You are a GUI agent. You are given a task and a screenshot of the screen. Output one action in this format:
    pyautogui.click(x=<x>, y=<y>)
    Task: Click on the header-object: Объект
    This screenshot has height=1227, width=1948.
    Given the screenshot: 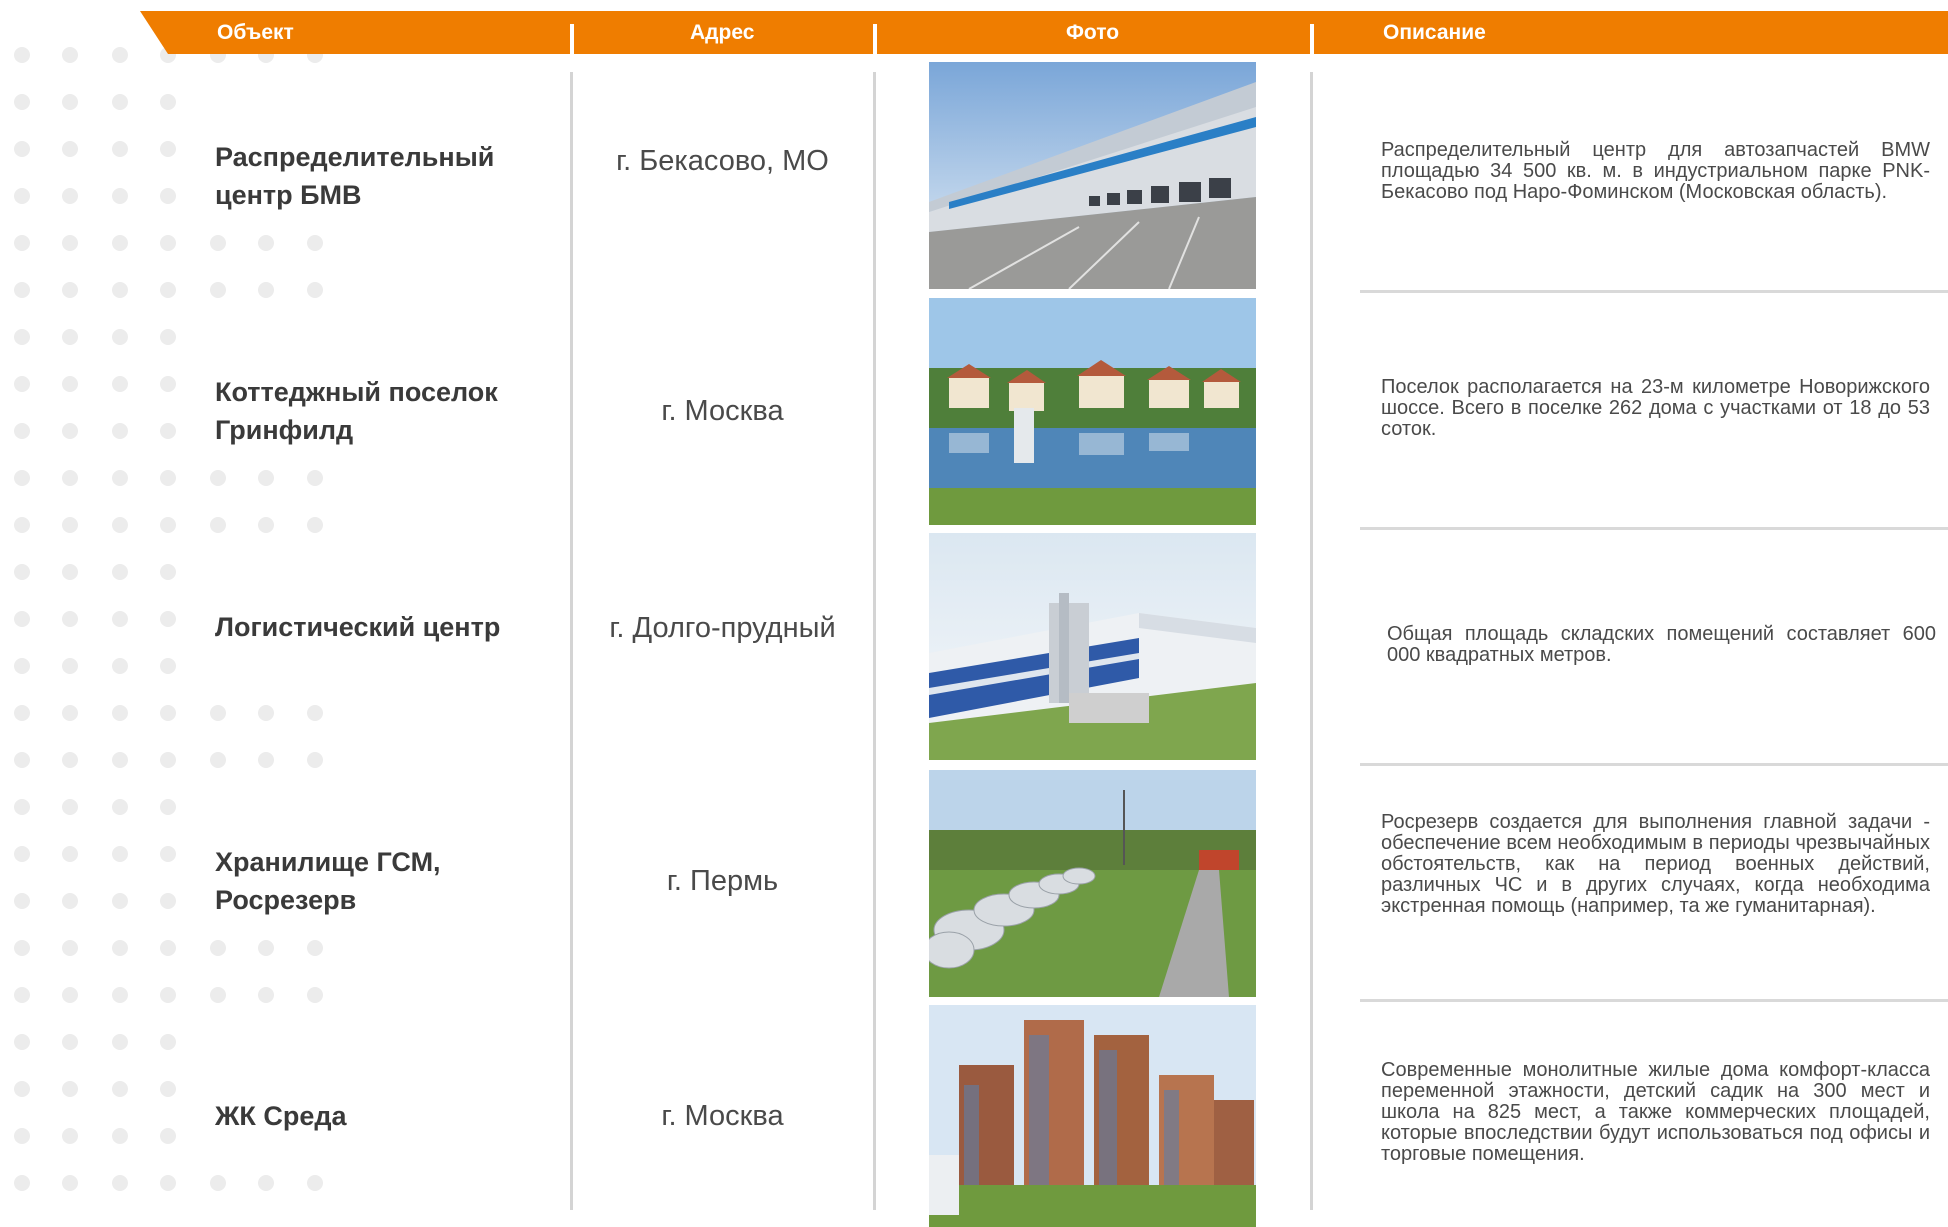 What is the action you would take?
    pyautogui.click(x=255, y=32)
    